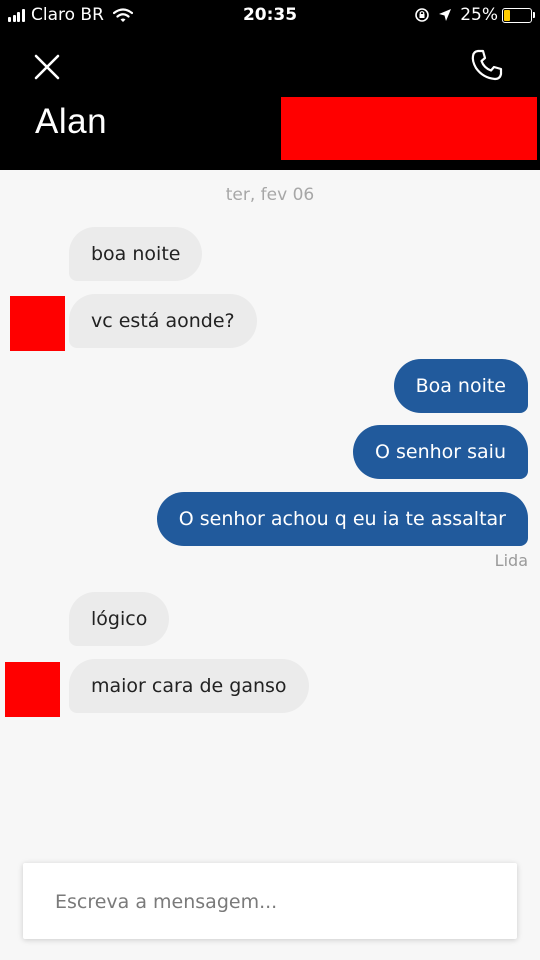  What do you see at coordinates (422, 15) in the screenshot?
I see `orientation-lock-icon` at bounding box center [422, 15].